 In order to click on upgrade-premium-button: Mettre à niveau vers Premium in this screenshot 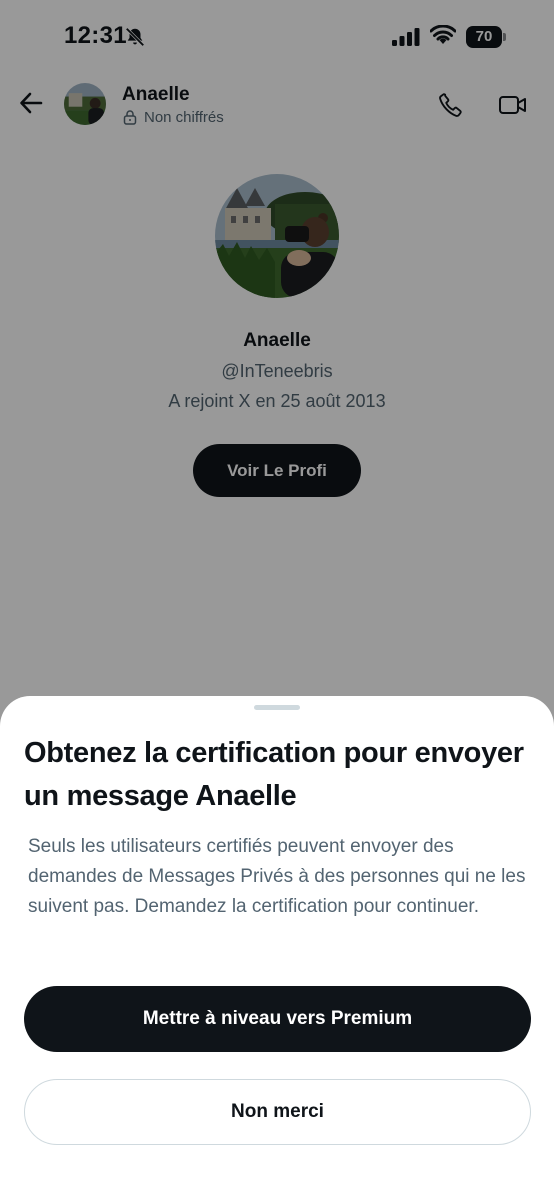, I will do `click(277, 1019)`.